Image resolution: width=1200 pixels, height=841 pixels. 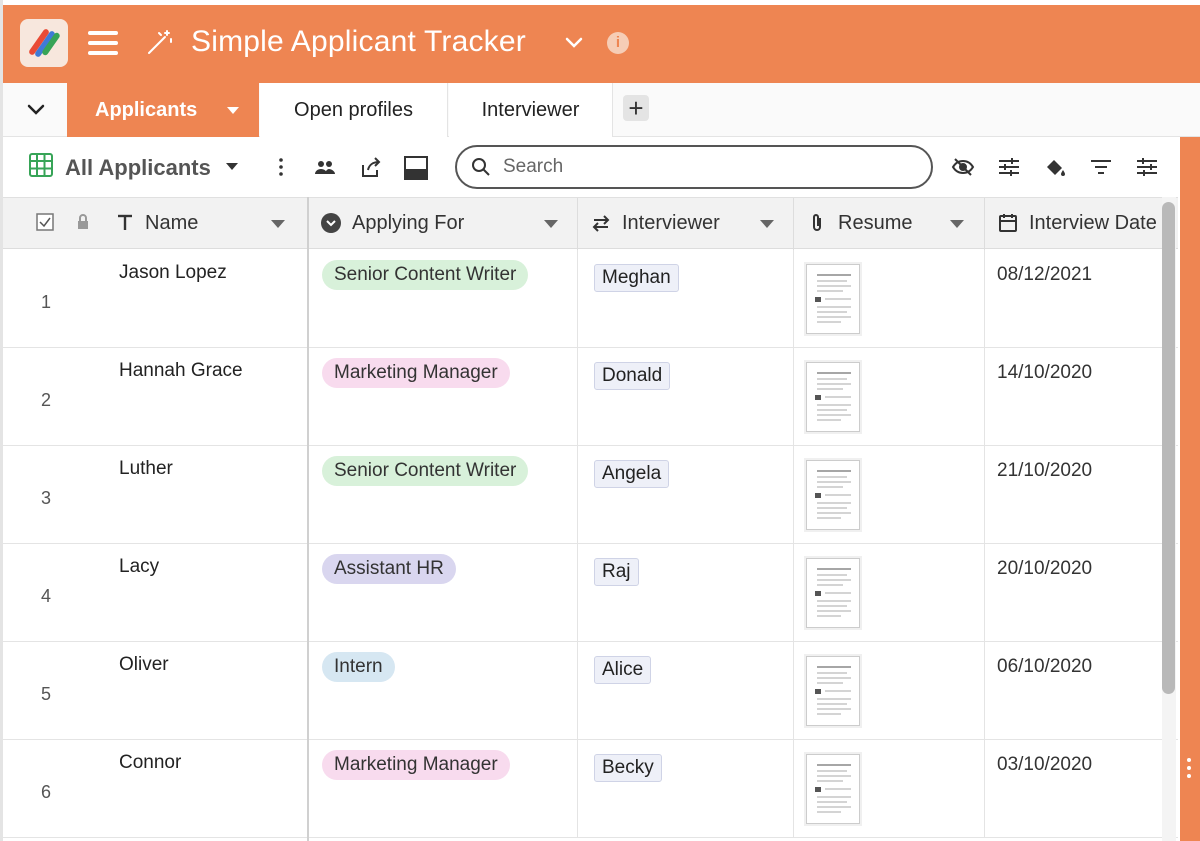 What do you see at coordinates (1045, 372) in the screenshot?
I see `interview-date: 14/10/2020` at bounding box center [1045, 372].